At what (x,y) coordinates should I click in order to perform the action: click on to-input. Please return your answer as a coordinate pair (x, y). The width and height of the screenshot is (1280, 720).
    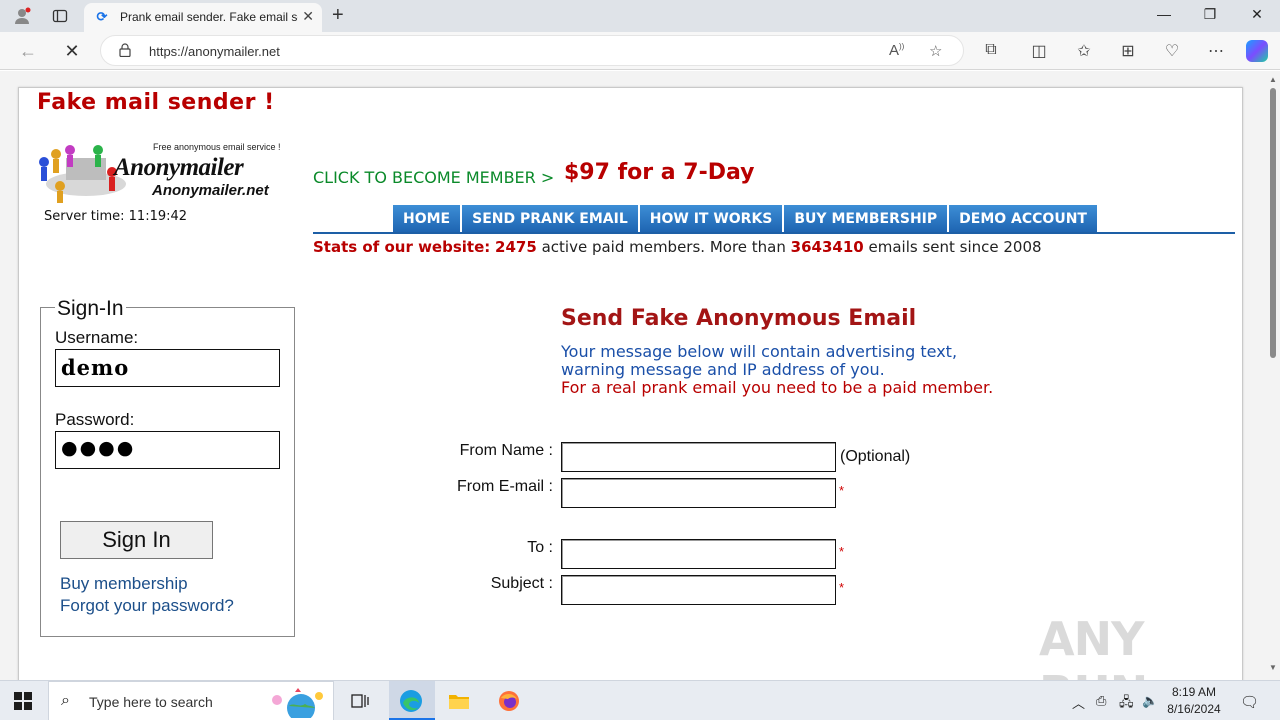
    Looking at the image, I should click on (698, 554).